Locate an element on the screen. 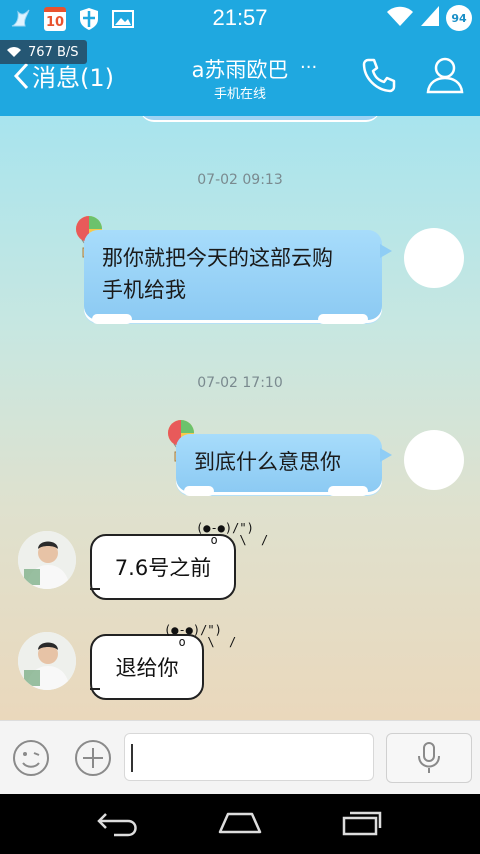  back-nav-button is located at coordinates (119, 825).